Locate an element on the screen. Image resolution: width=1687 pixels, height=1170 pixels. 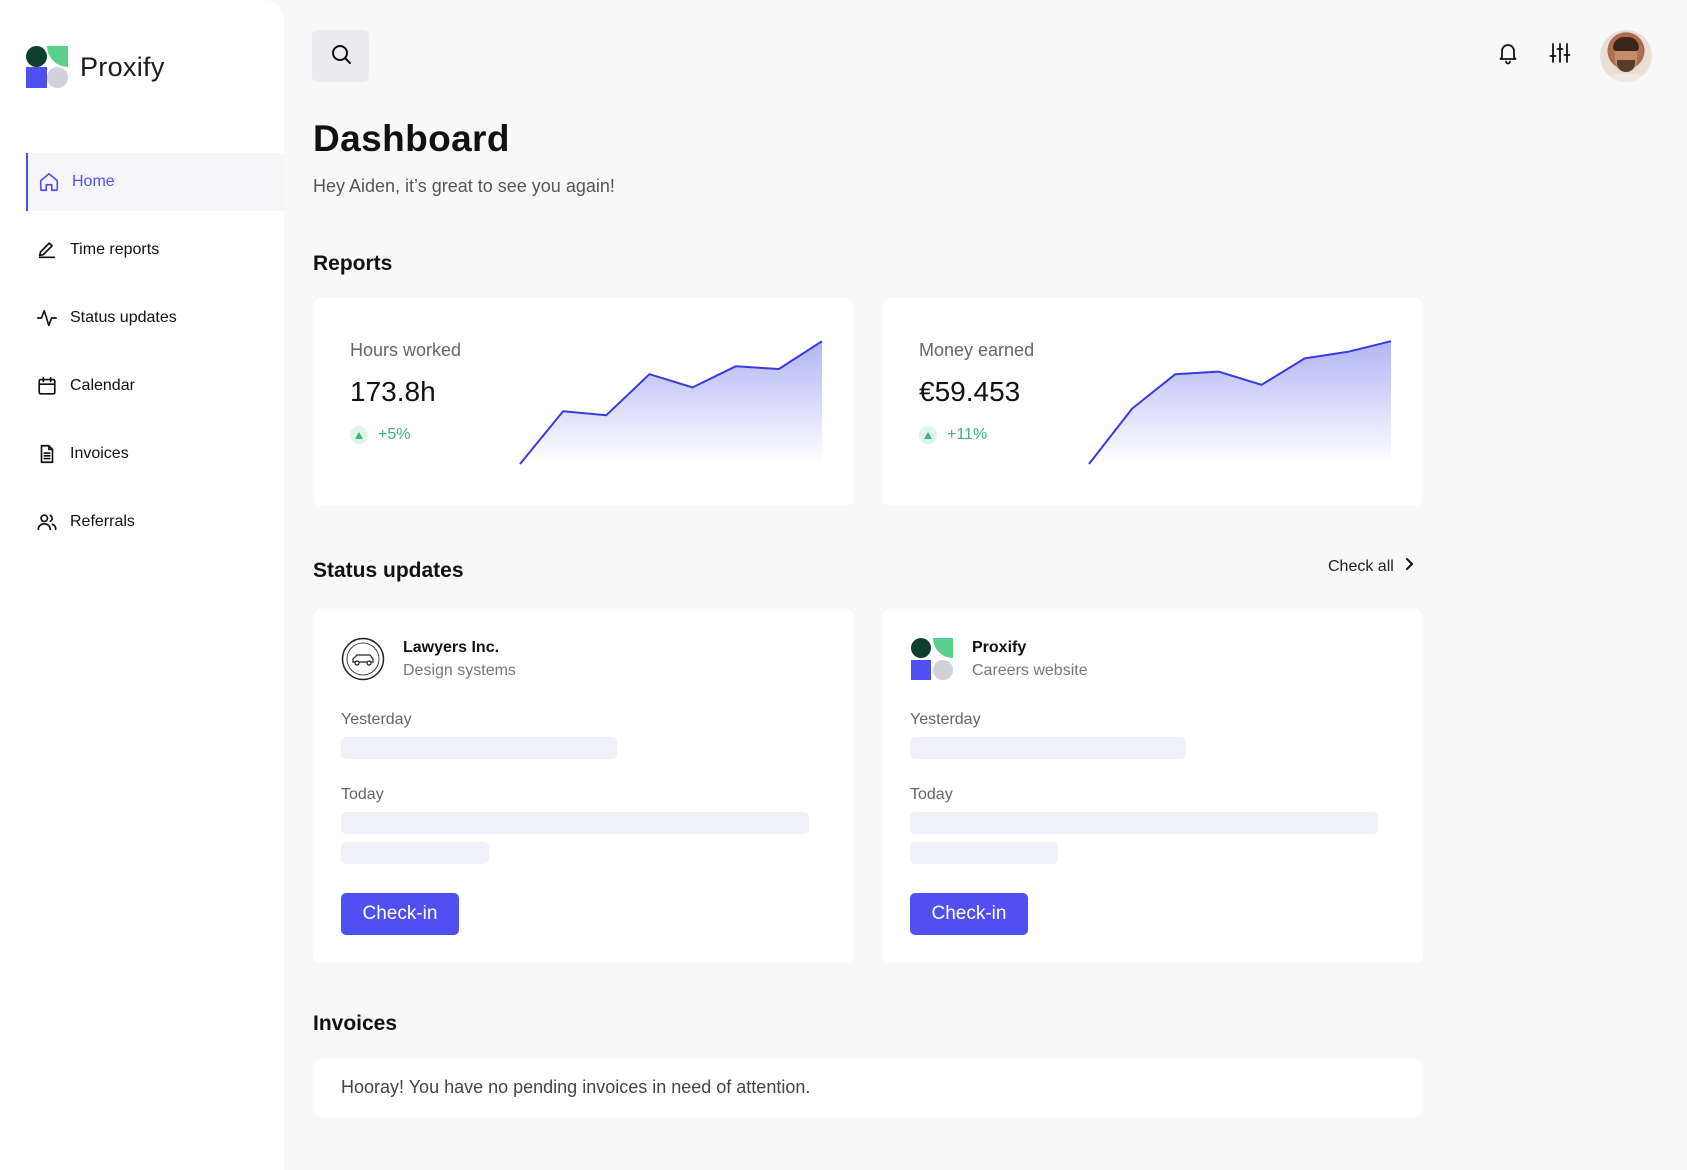
status-card-header: Proxify Careers website is located at coordinates (999, 659).